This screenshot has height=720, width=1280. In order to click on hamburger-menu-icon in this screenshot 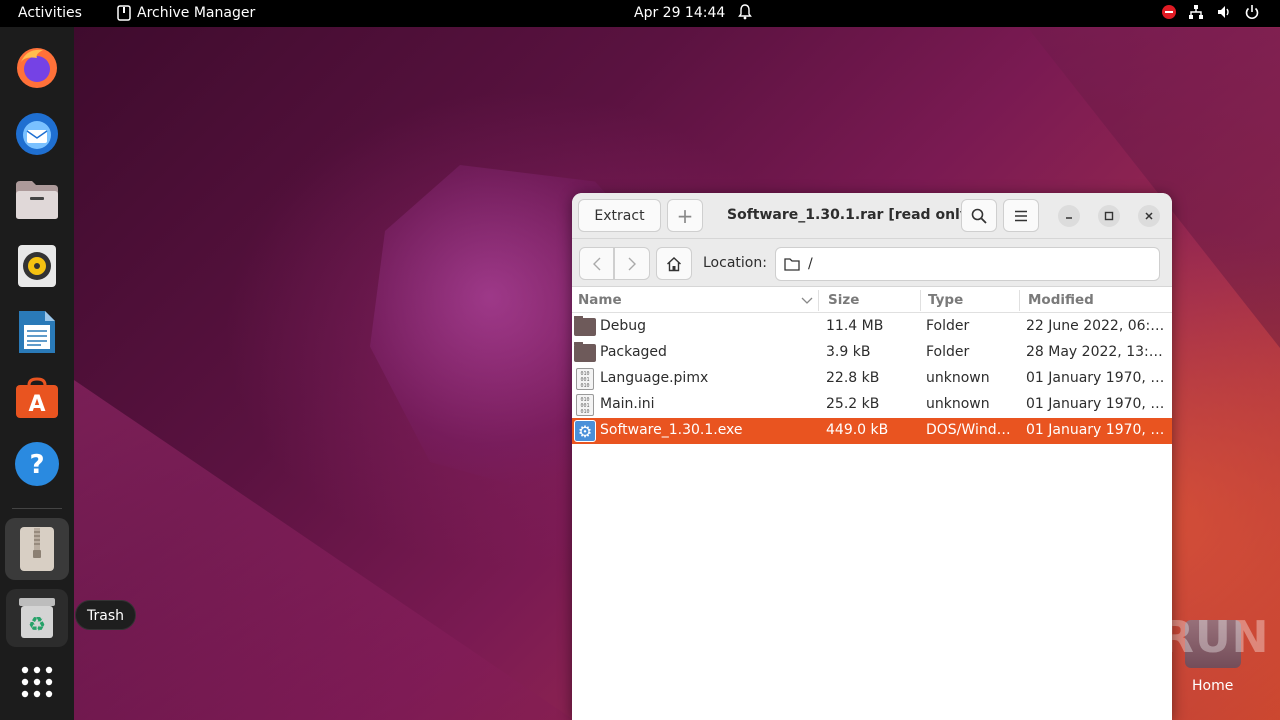, I will do `click(1021, 215)`.